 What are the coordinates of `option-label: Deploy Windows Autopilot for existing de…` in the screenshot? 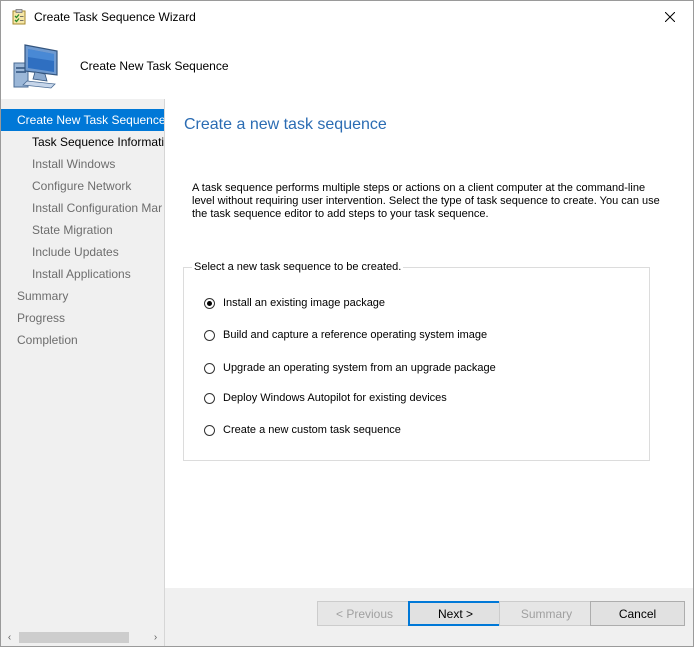 It's located at (335, 398).